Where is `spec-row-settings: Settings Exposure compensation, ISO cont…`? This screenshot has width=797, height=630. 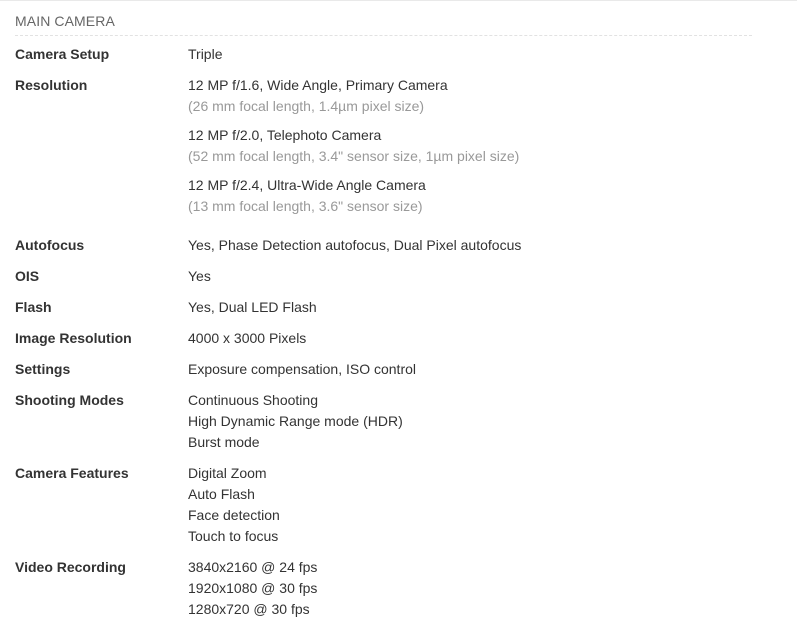
spec-row-settings: Settings Exposure compensation, ISO cont… is located at coordinates (383, 369).